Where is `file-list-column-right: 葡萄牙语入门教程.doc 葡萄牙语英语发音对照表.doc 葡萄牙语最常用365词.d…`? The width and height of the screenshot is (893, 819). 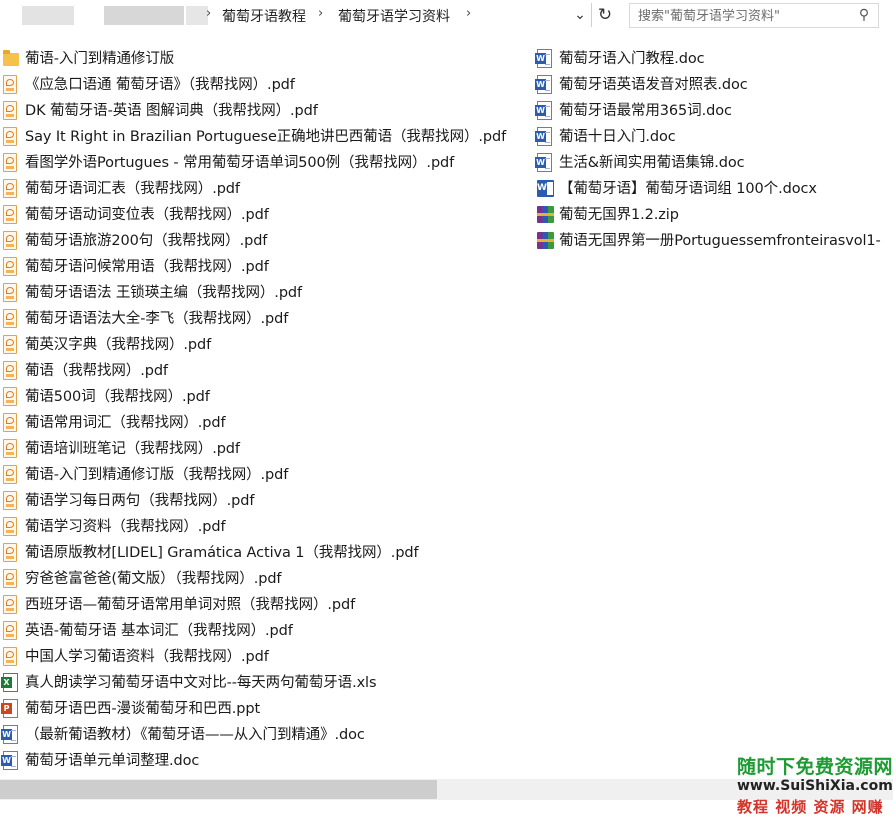 file-list-column-right: 葡萄牙语入门教程.doc 葡萄牙语英语发音对照表.doc 葡萄牙语最常用365词.d… is located at coordinates (708, 150).